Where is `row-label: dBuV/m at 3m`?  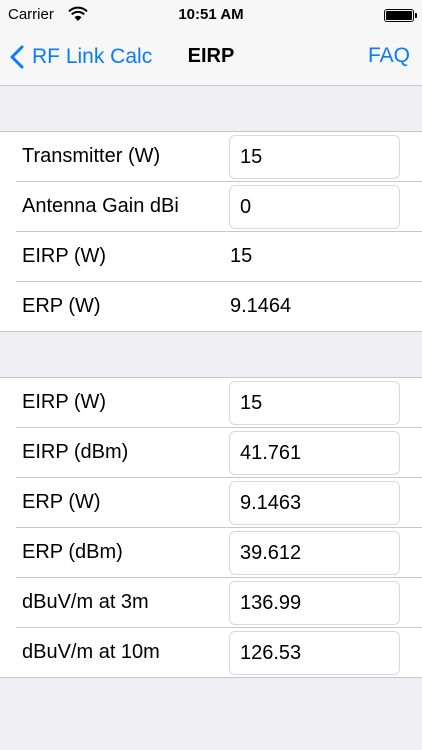 row-label: dBuV/m at 3m is located at coordinates (85, 602).